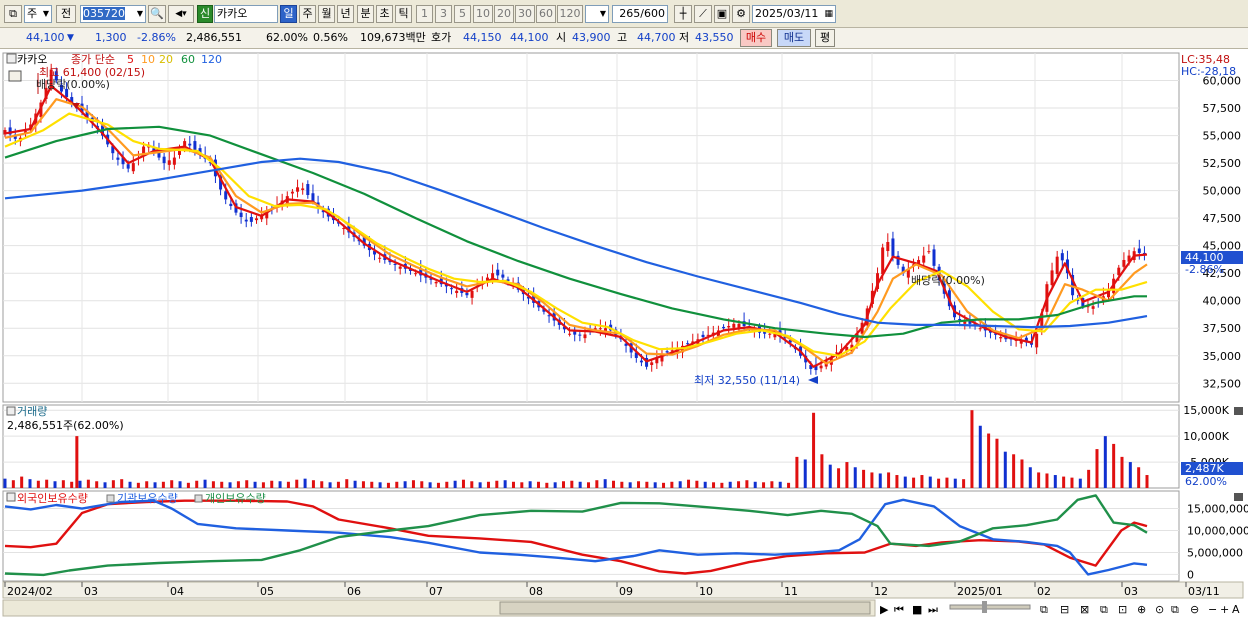 This screenshot has width=1248, height=621. I want to click on copy-icon: ⧉, so click(1175, 609).